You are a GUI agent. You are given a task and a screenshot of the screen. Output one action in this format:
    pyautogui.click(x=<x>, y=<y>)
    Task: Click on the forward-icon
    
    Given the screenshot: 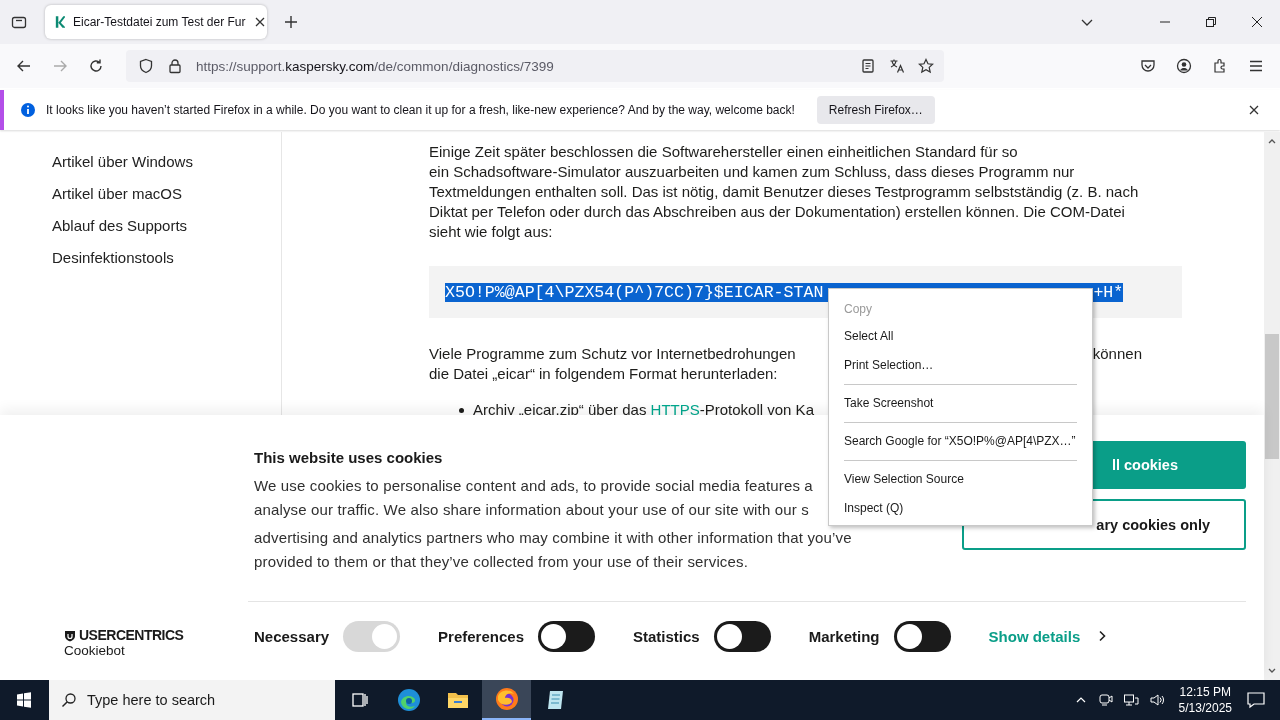 What is the action you would take?
    pyautogui.click(x=60, y=66)
    